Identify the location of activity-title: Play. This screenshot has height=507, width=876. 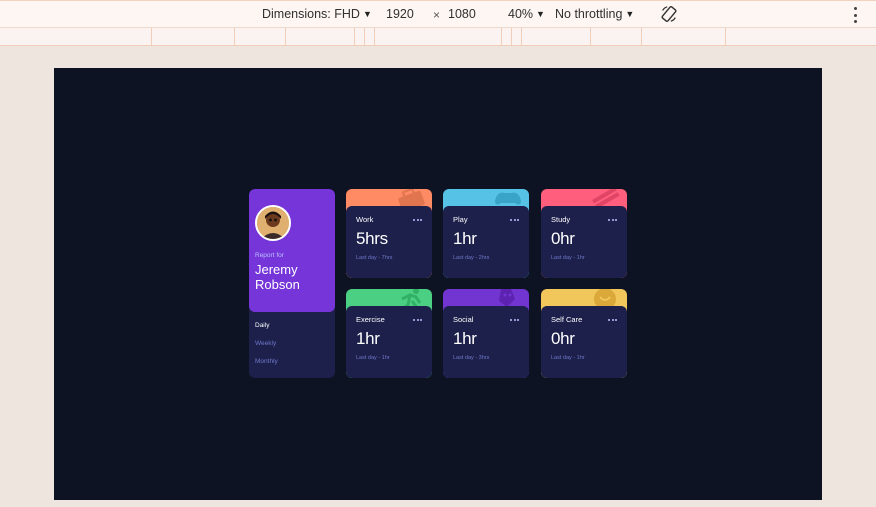
(460, 219).